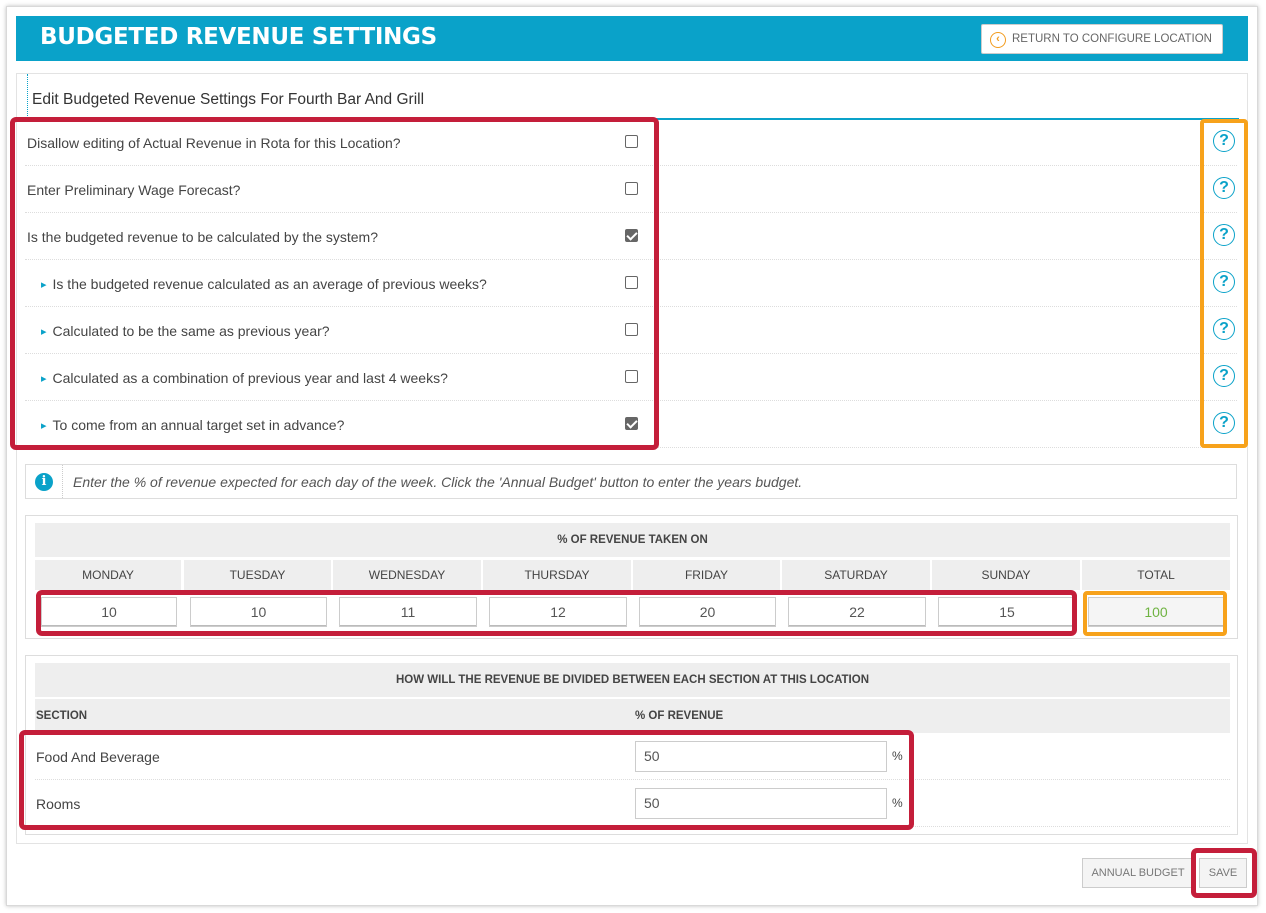  What do you see at coordinates (108, 575) in the screenshot?
I see `day-header-monday: MONDAY` at bounding box center [108, 575].